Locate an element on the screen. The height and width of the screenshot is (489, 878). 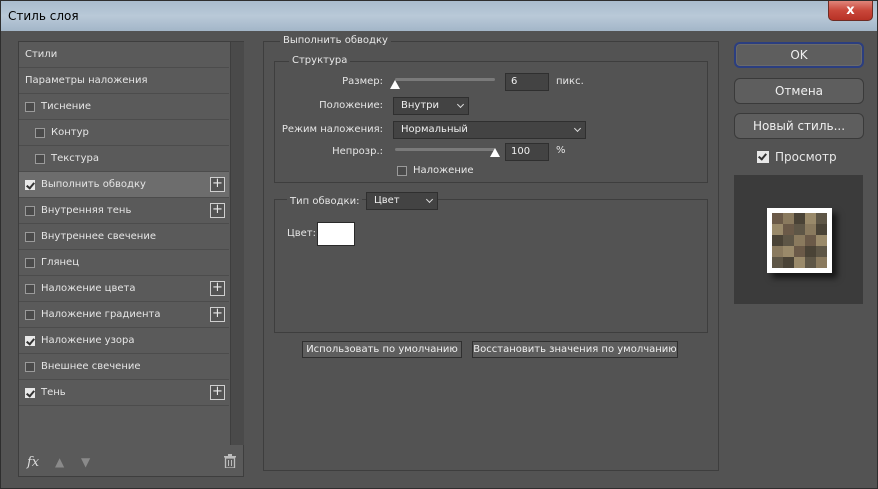
overprint-option: Наложение is located at coordinates (435, 170).